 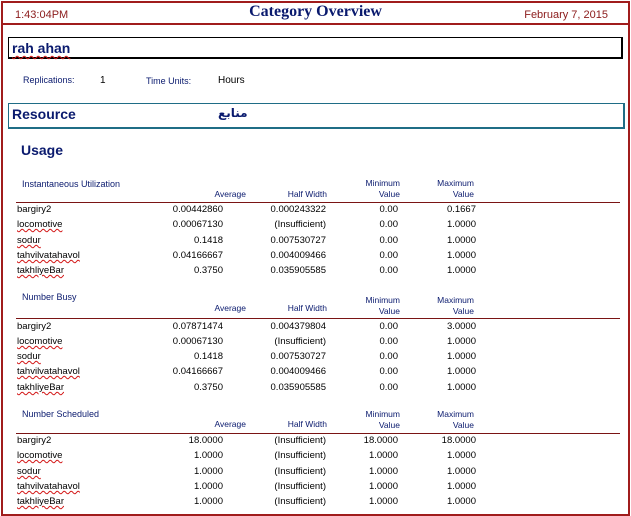 I want to click on time-units-value: Hours, so click(x=231, y=80).